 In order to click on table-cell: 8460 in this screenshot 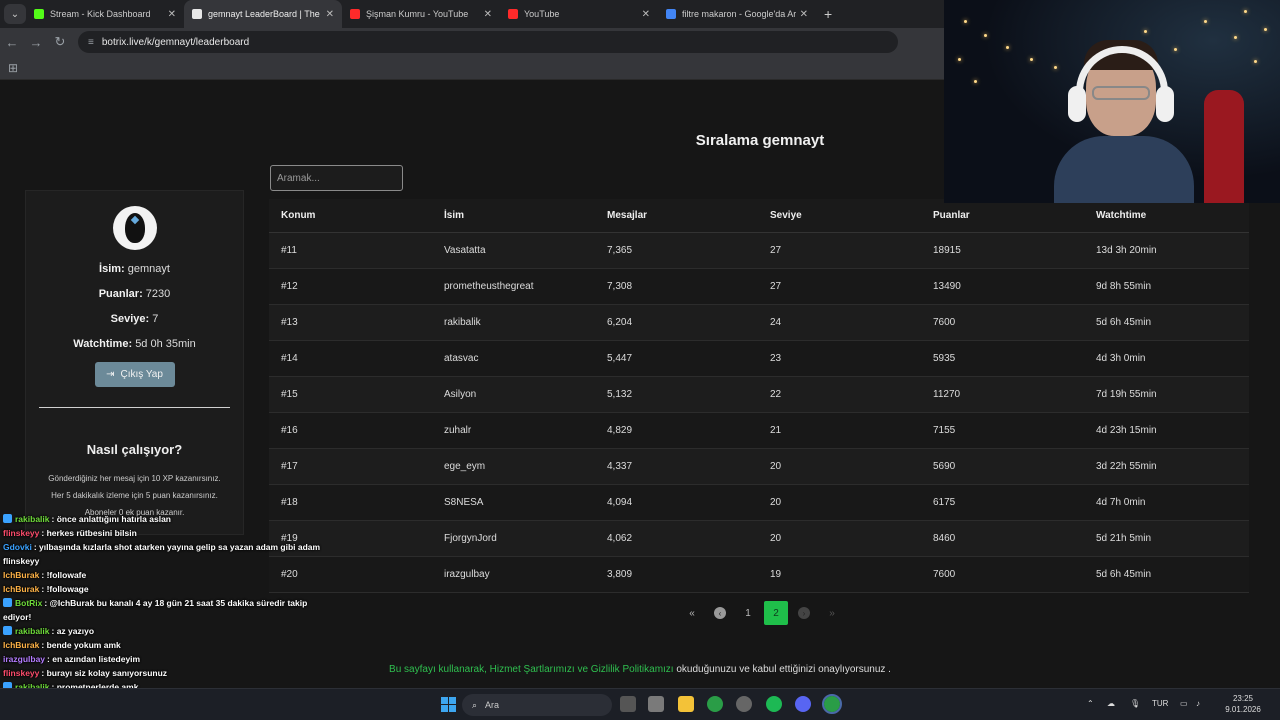, I will do `click(944, 538)`.